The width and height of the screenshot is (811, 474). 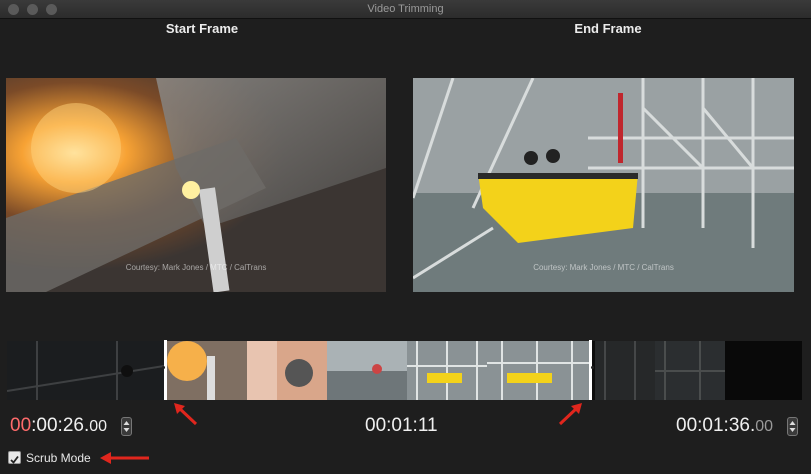 I want to click on title-bar: Video Trimming, so click(x=405, y=9).